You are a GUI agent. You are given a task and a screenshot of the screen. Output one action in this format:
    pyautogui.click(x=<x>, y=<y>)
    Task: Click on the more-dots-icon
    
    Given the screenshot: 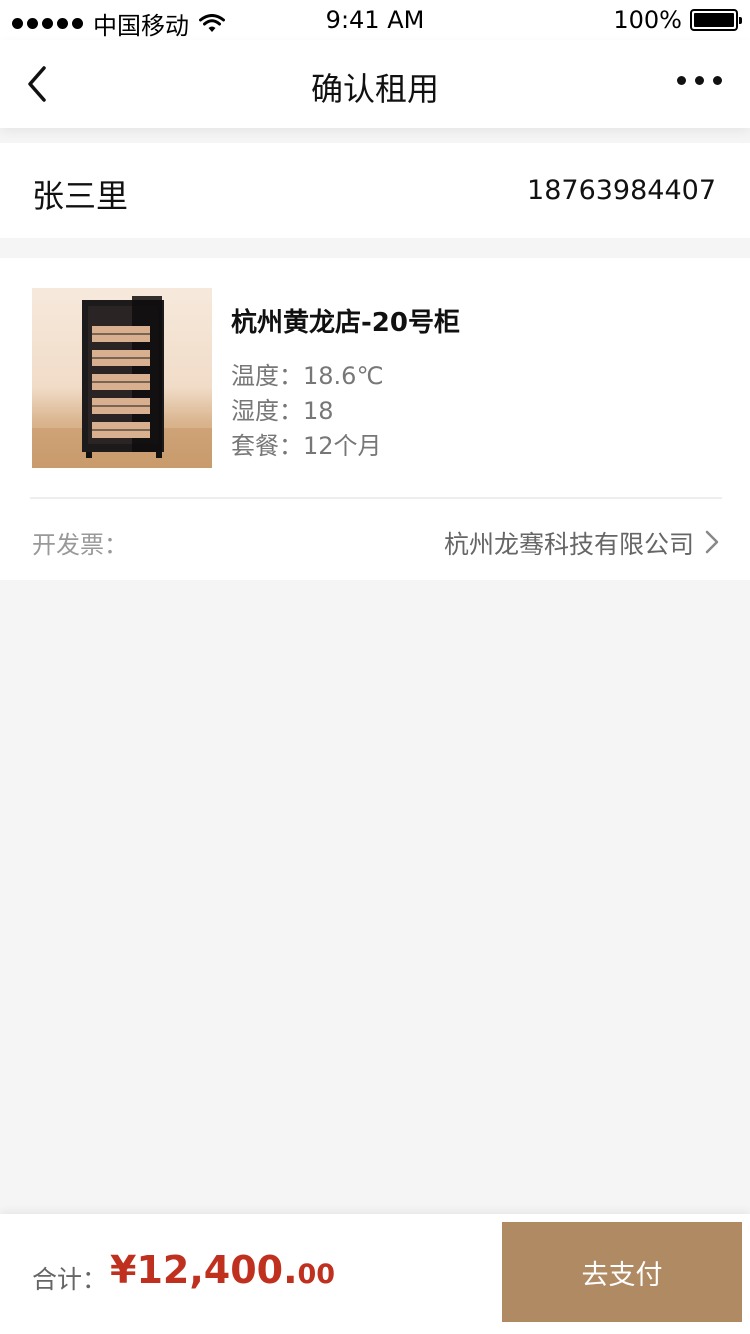 What is the action you would take?
    pyautogui.click(x=699, y=80)
    